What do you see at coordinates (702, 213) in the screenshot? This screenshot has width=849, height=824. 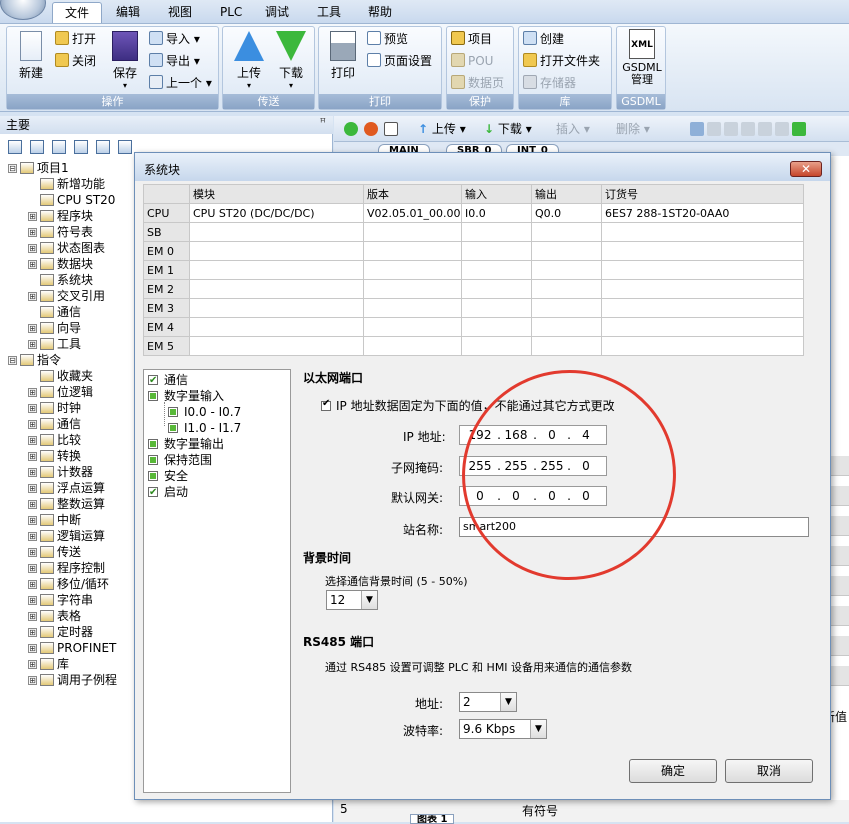 I see `table-cell: 6ES7 288-1ST20-0AA0` at bounding box center [702, 213].